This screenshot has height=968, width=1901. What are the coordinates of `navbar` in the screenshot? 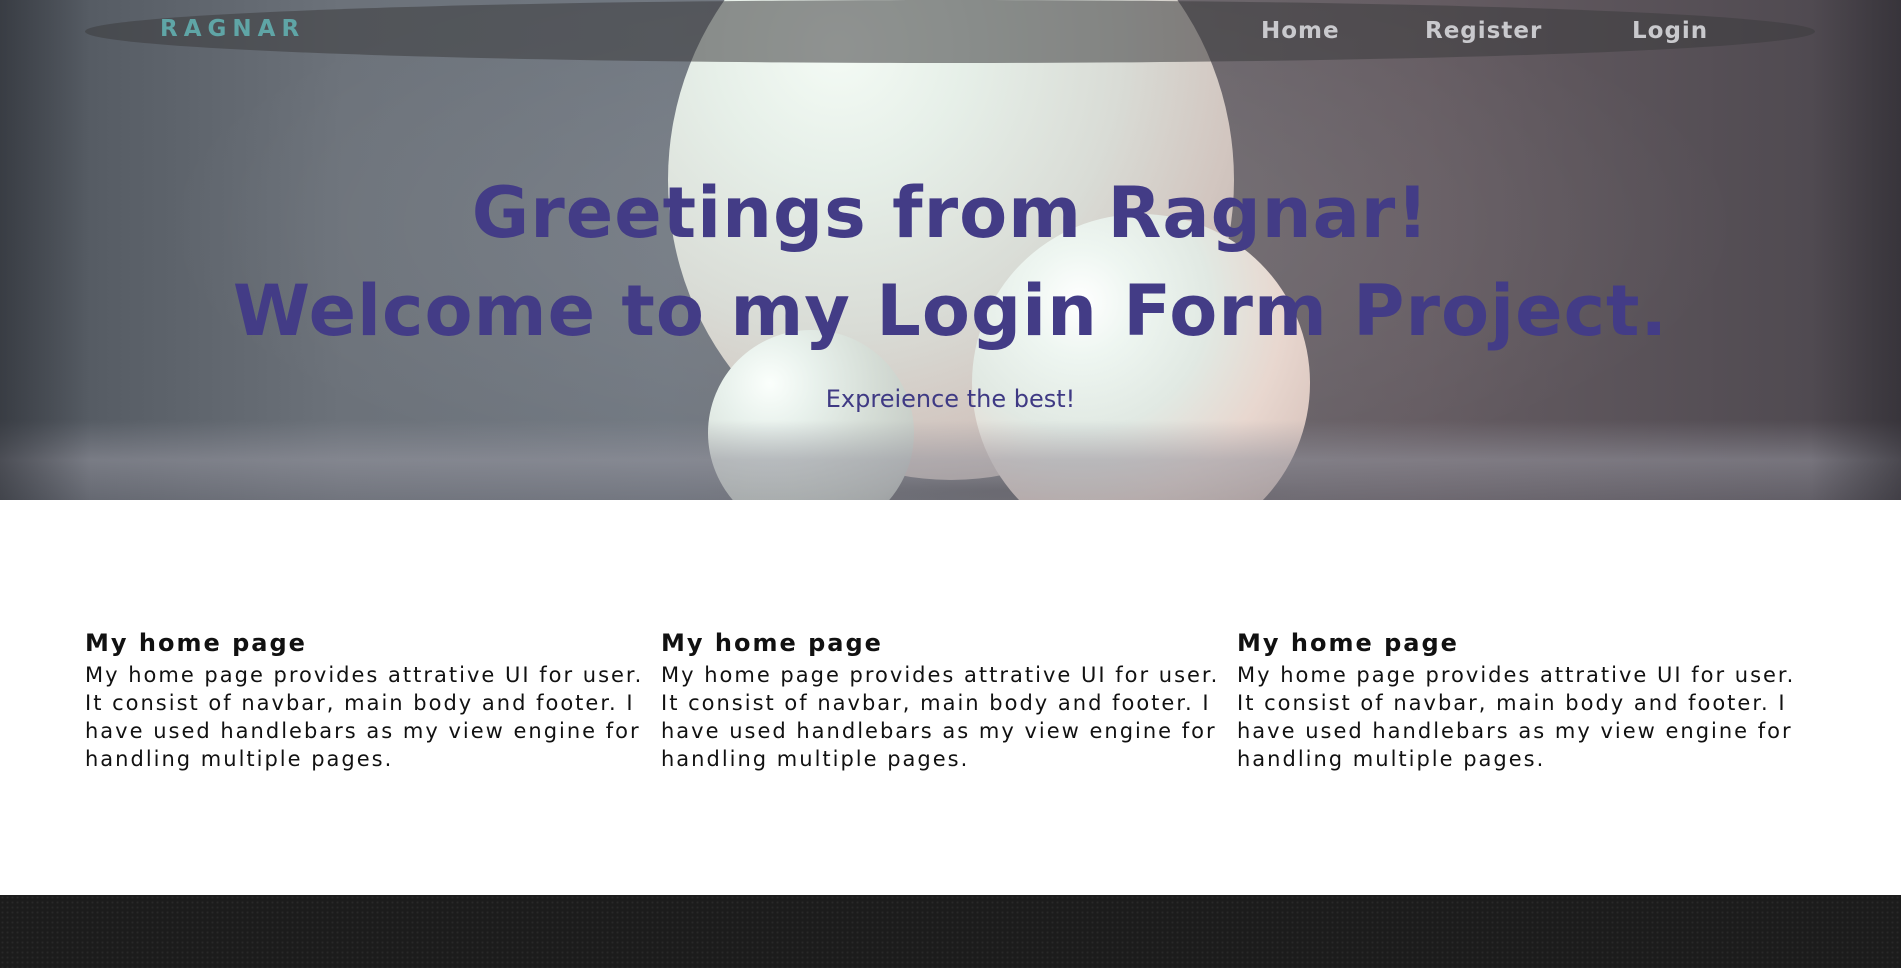 It's located at (950, 31).